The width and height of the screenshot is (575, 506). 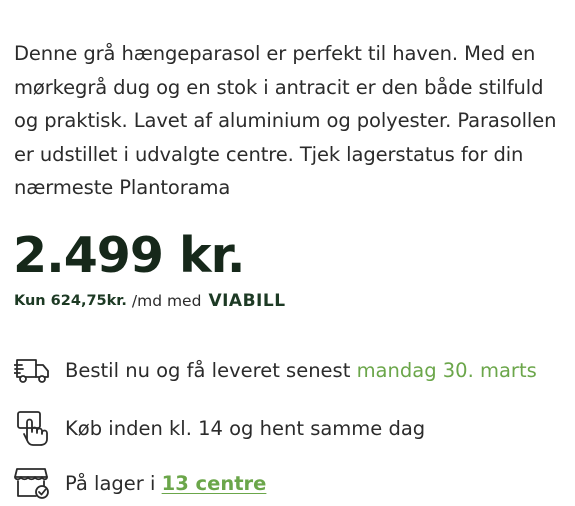 I want to click on pickup-text: Køb inden kl. 14 og hent samme dag, so click(x=245, y=428).